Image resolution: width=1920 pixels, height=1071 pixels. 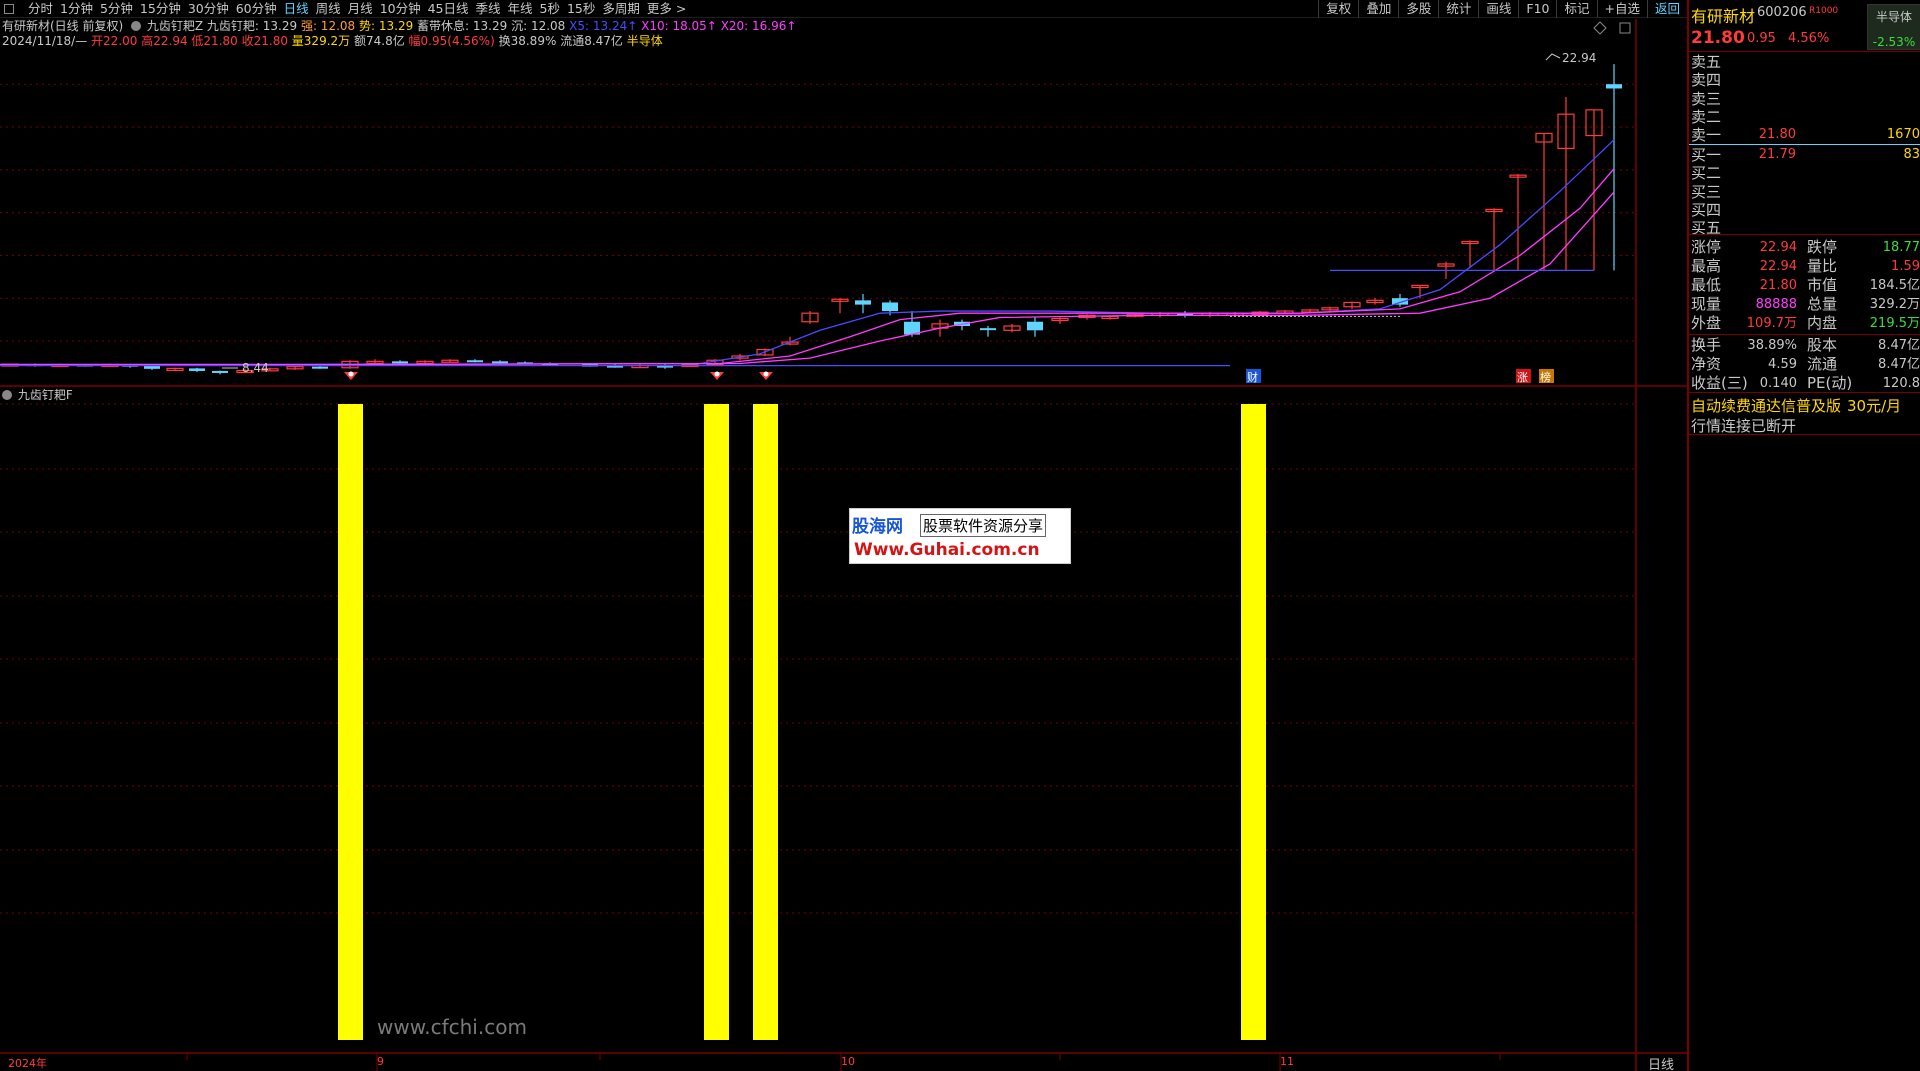 What do you see at coordinates (450, 9) in the screenshot?
I see `period-tab: 45日线` at bounding box center [450, 9].